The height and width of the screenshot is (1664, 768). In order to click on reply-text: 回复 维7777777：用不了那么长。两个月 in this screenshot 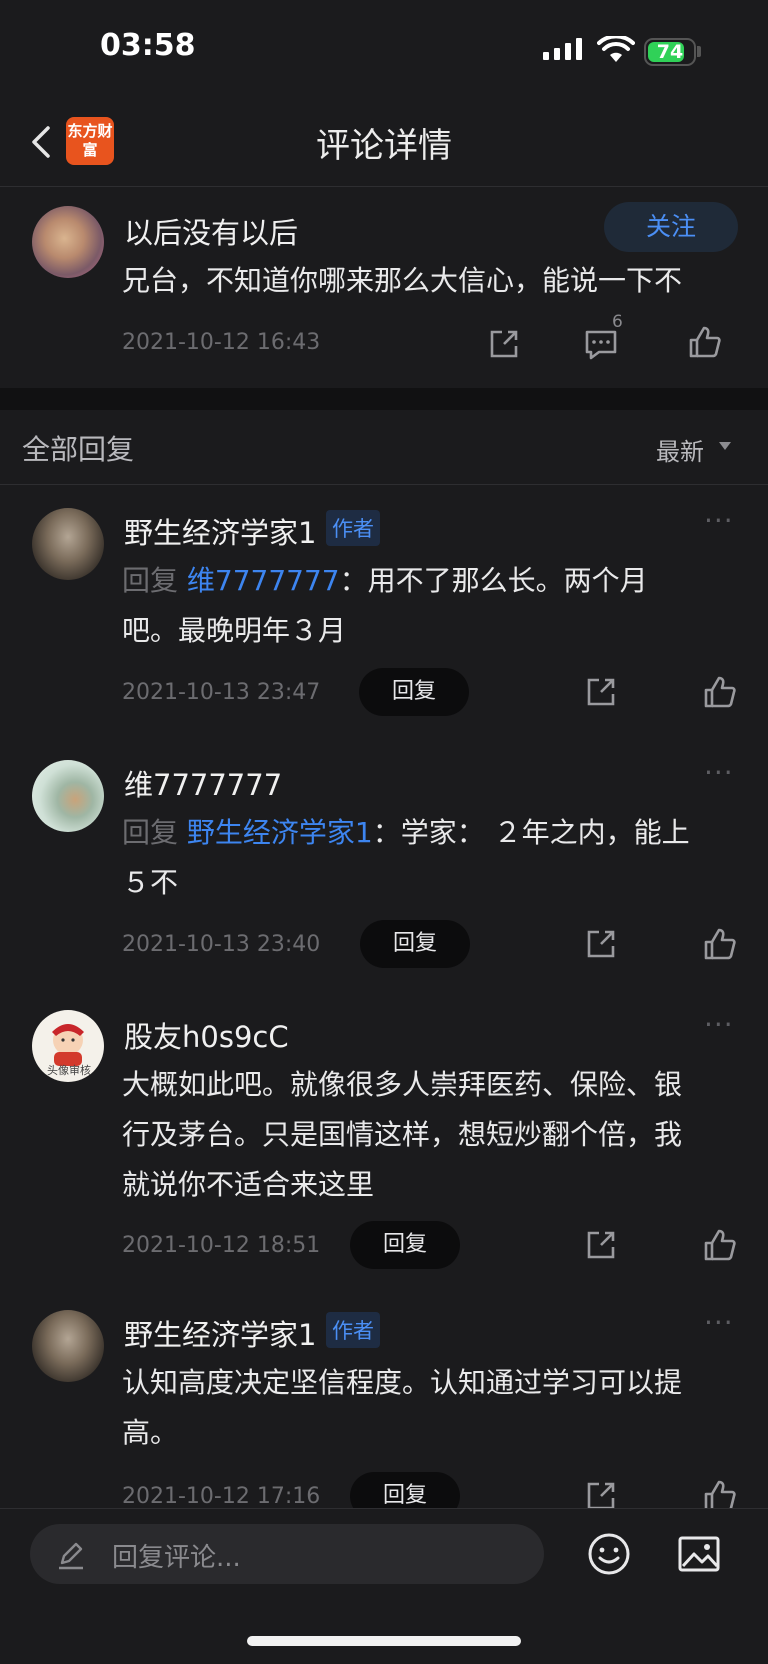, I will do `click(385, 581)`.